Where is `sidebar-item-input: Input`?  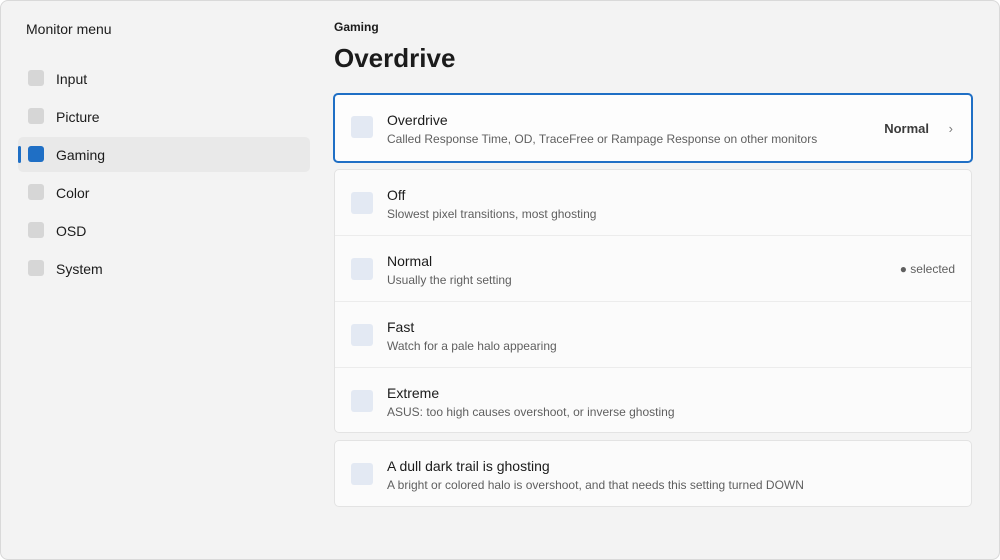
sidebar-item-input: Input is located at coordinates (164, 78).